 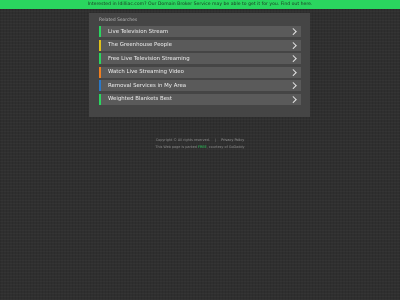 What do you see at coordinates (200, 86) in the screenshot?
I see `related-search-link: Removal Services in My Area` at bounding box center [200, 86].